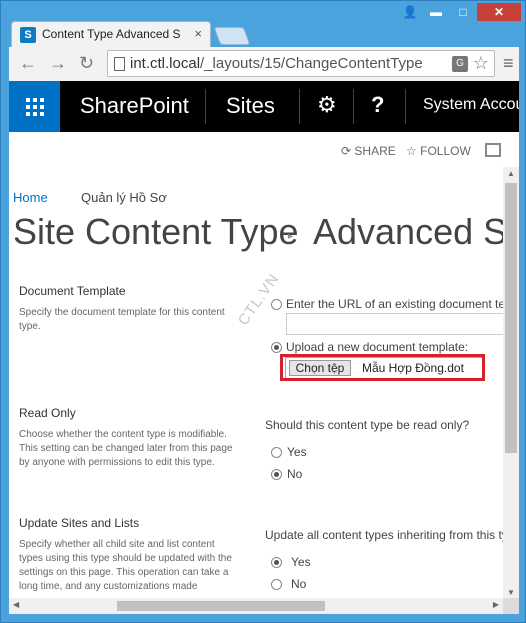  Describe the element at coordinates (276, 474) in the screenshot. I see `read-only-no-radio` at that location.